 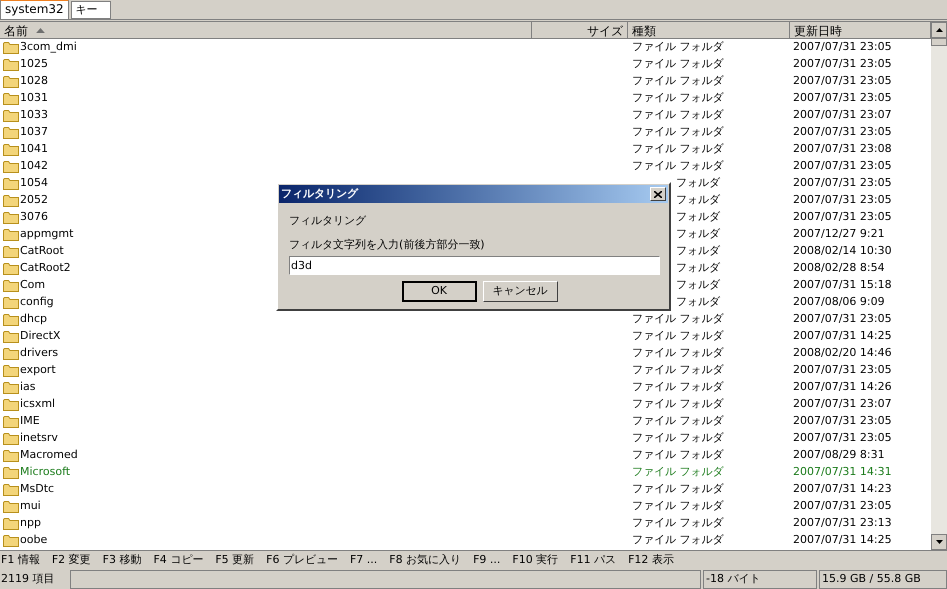 What do you see at coordinates (39, 353) in the screenshot?
I see `file-name: drivers` at bounding box center [39, 353].